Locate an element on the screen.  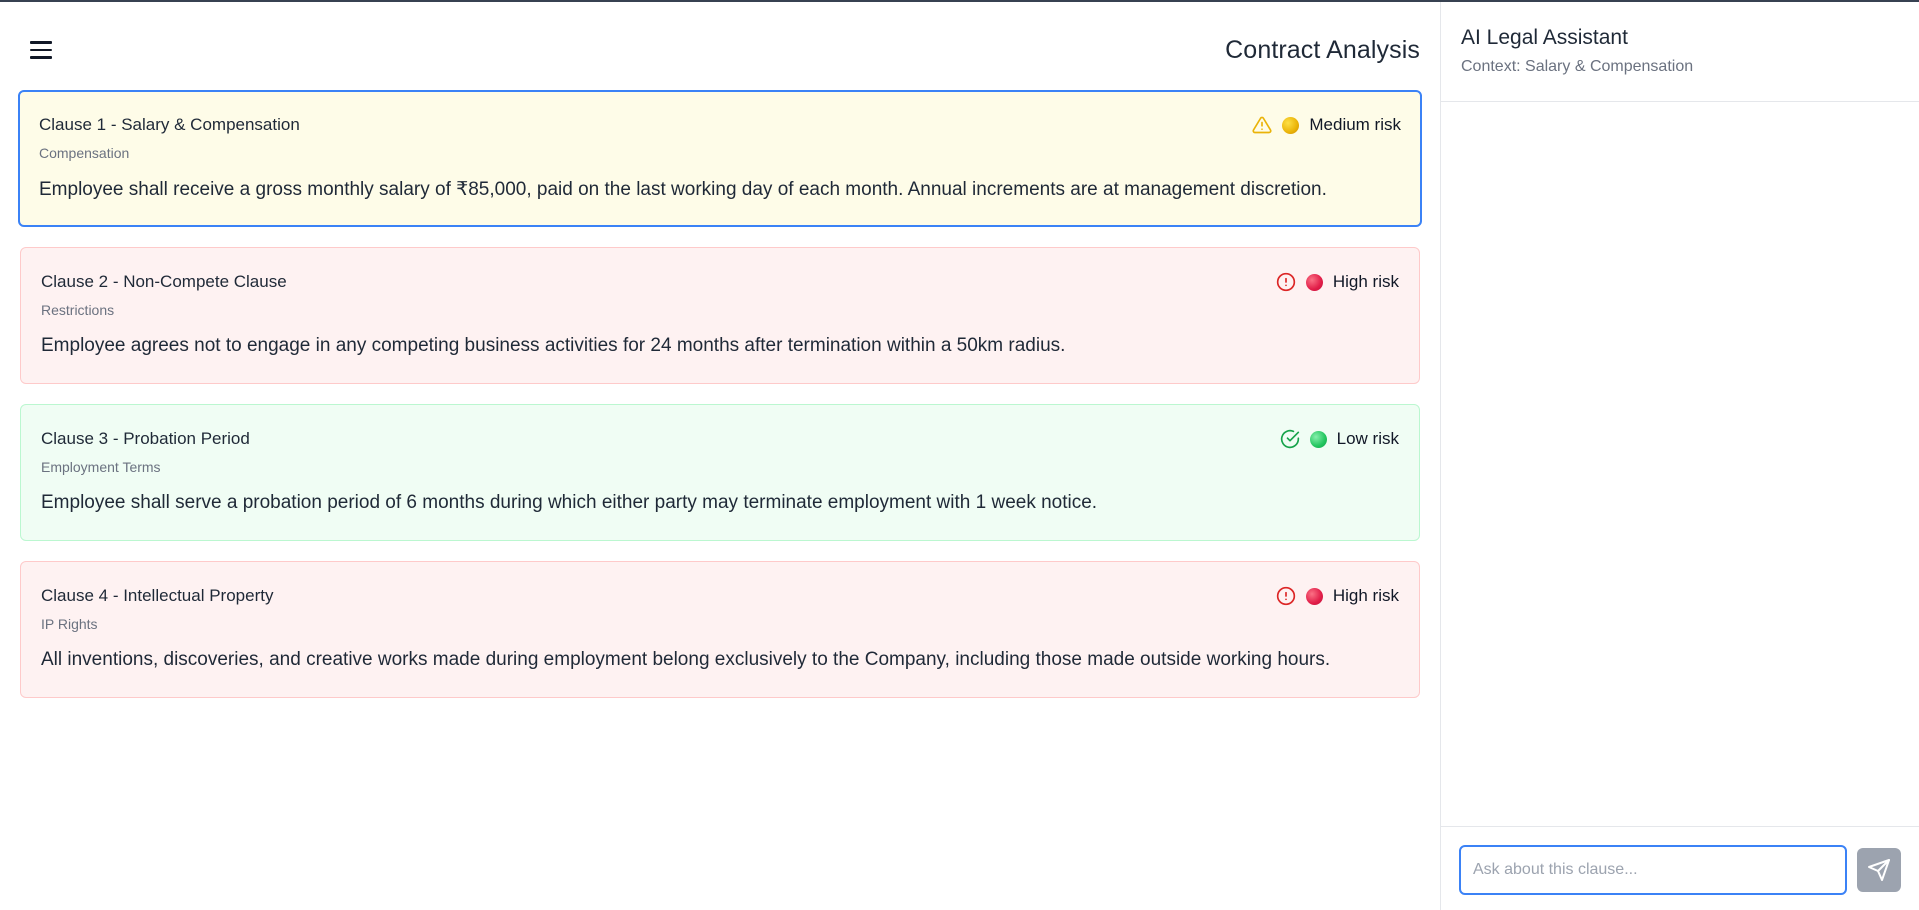
clause-title: Clause 3 - Probation Period is located at coordinates (145, 438).